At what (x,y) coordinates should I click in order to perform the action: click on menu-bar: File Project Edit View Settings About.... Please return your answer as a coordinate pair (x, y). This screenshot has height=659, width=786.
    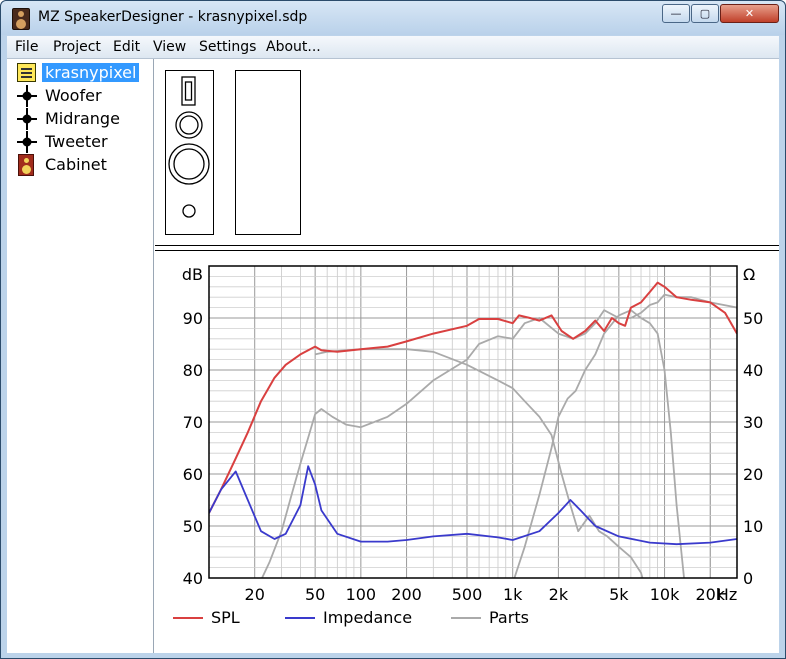
    Looking at the image, I should click on (393, 47).